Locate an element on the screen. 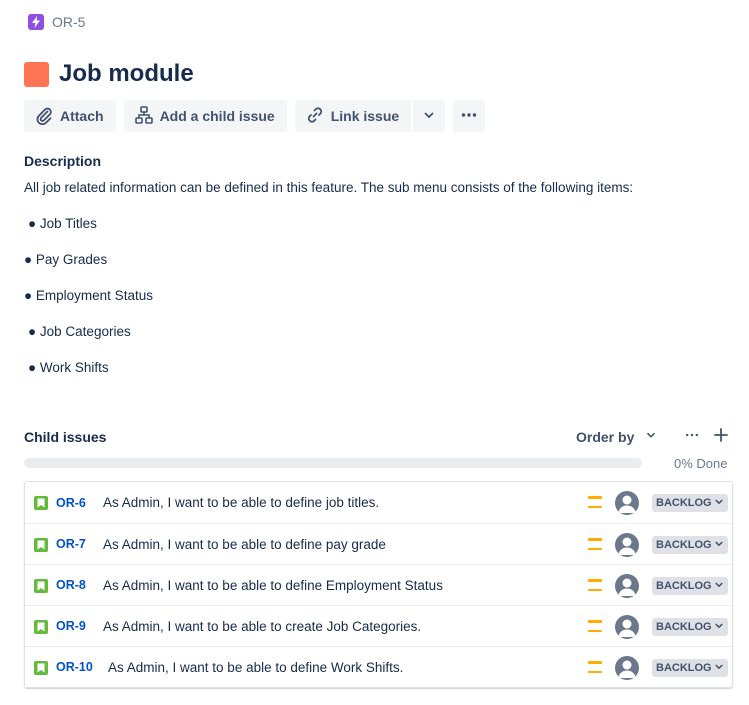  create-child-issue-button is located at coordinates (721, 437).